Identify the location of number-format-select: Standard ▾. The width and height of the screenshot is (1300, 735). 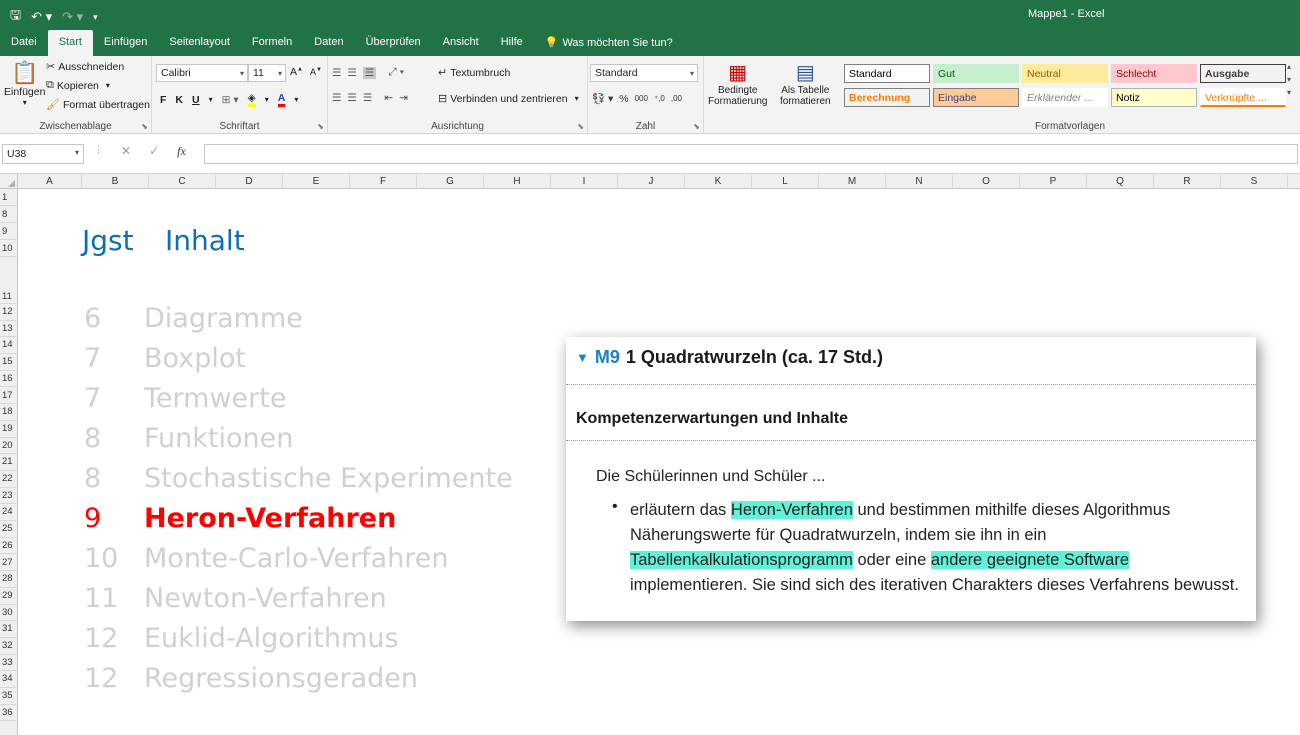
(644, 73).